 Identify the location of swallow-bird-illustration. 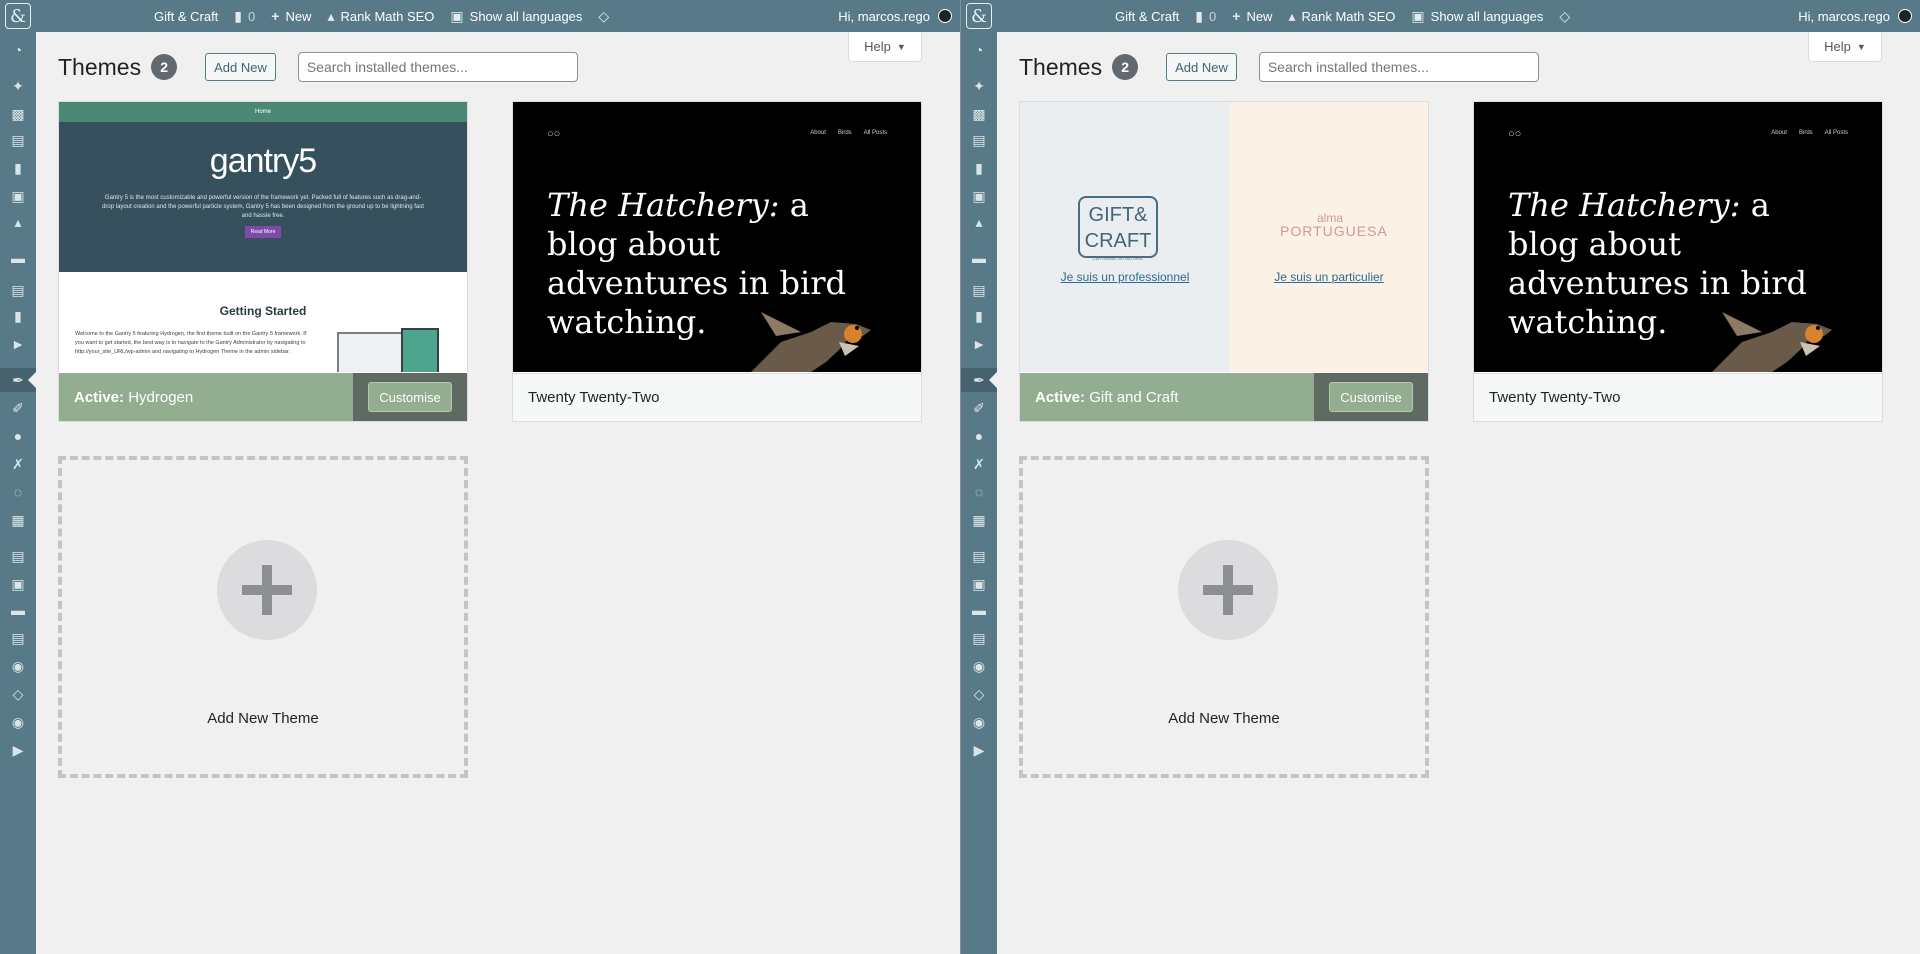
(811, 342).